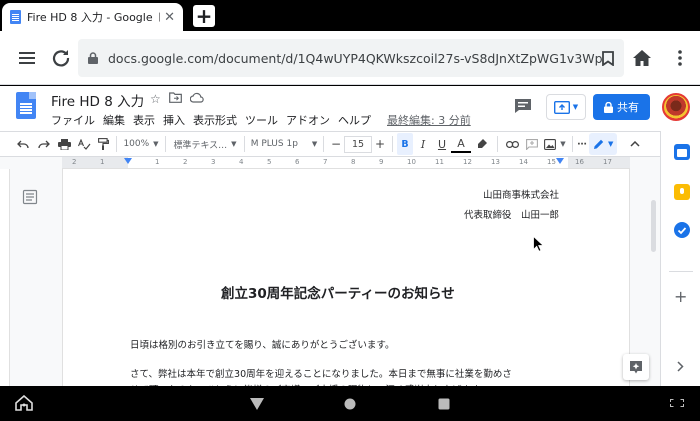 This screenshot has width=700, height=421. I want to click on spellcheck-icon, so click(84, 144).